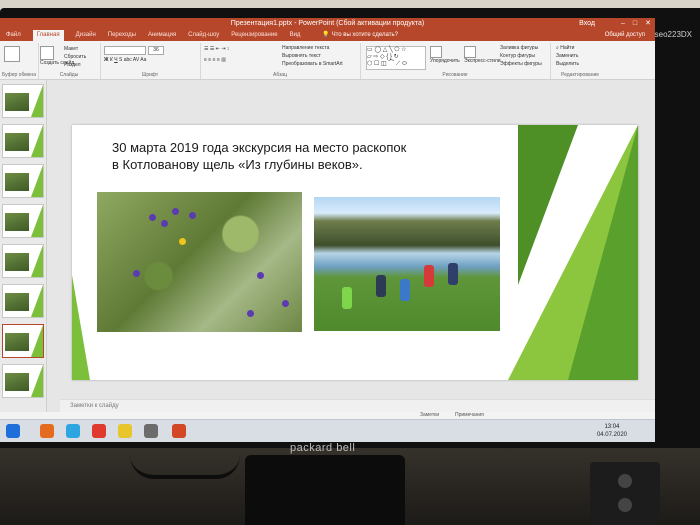  I want to click on photo-flowers, so click(199, 262).